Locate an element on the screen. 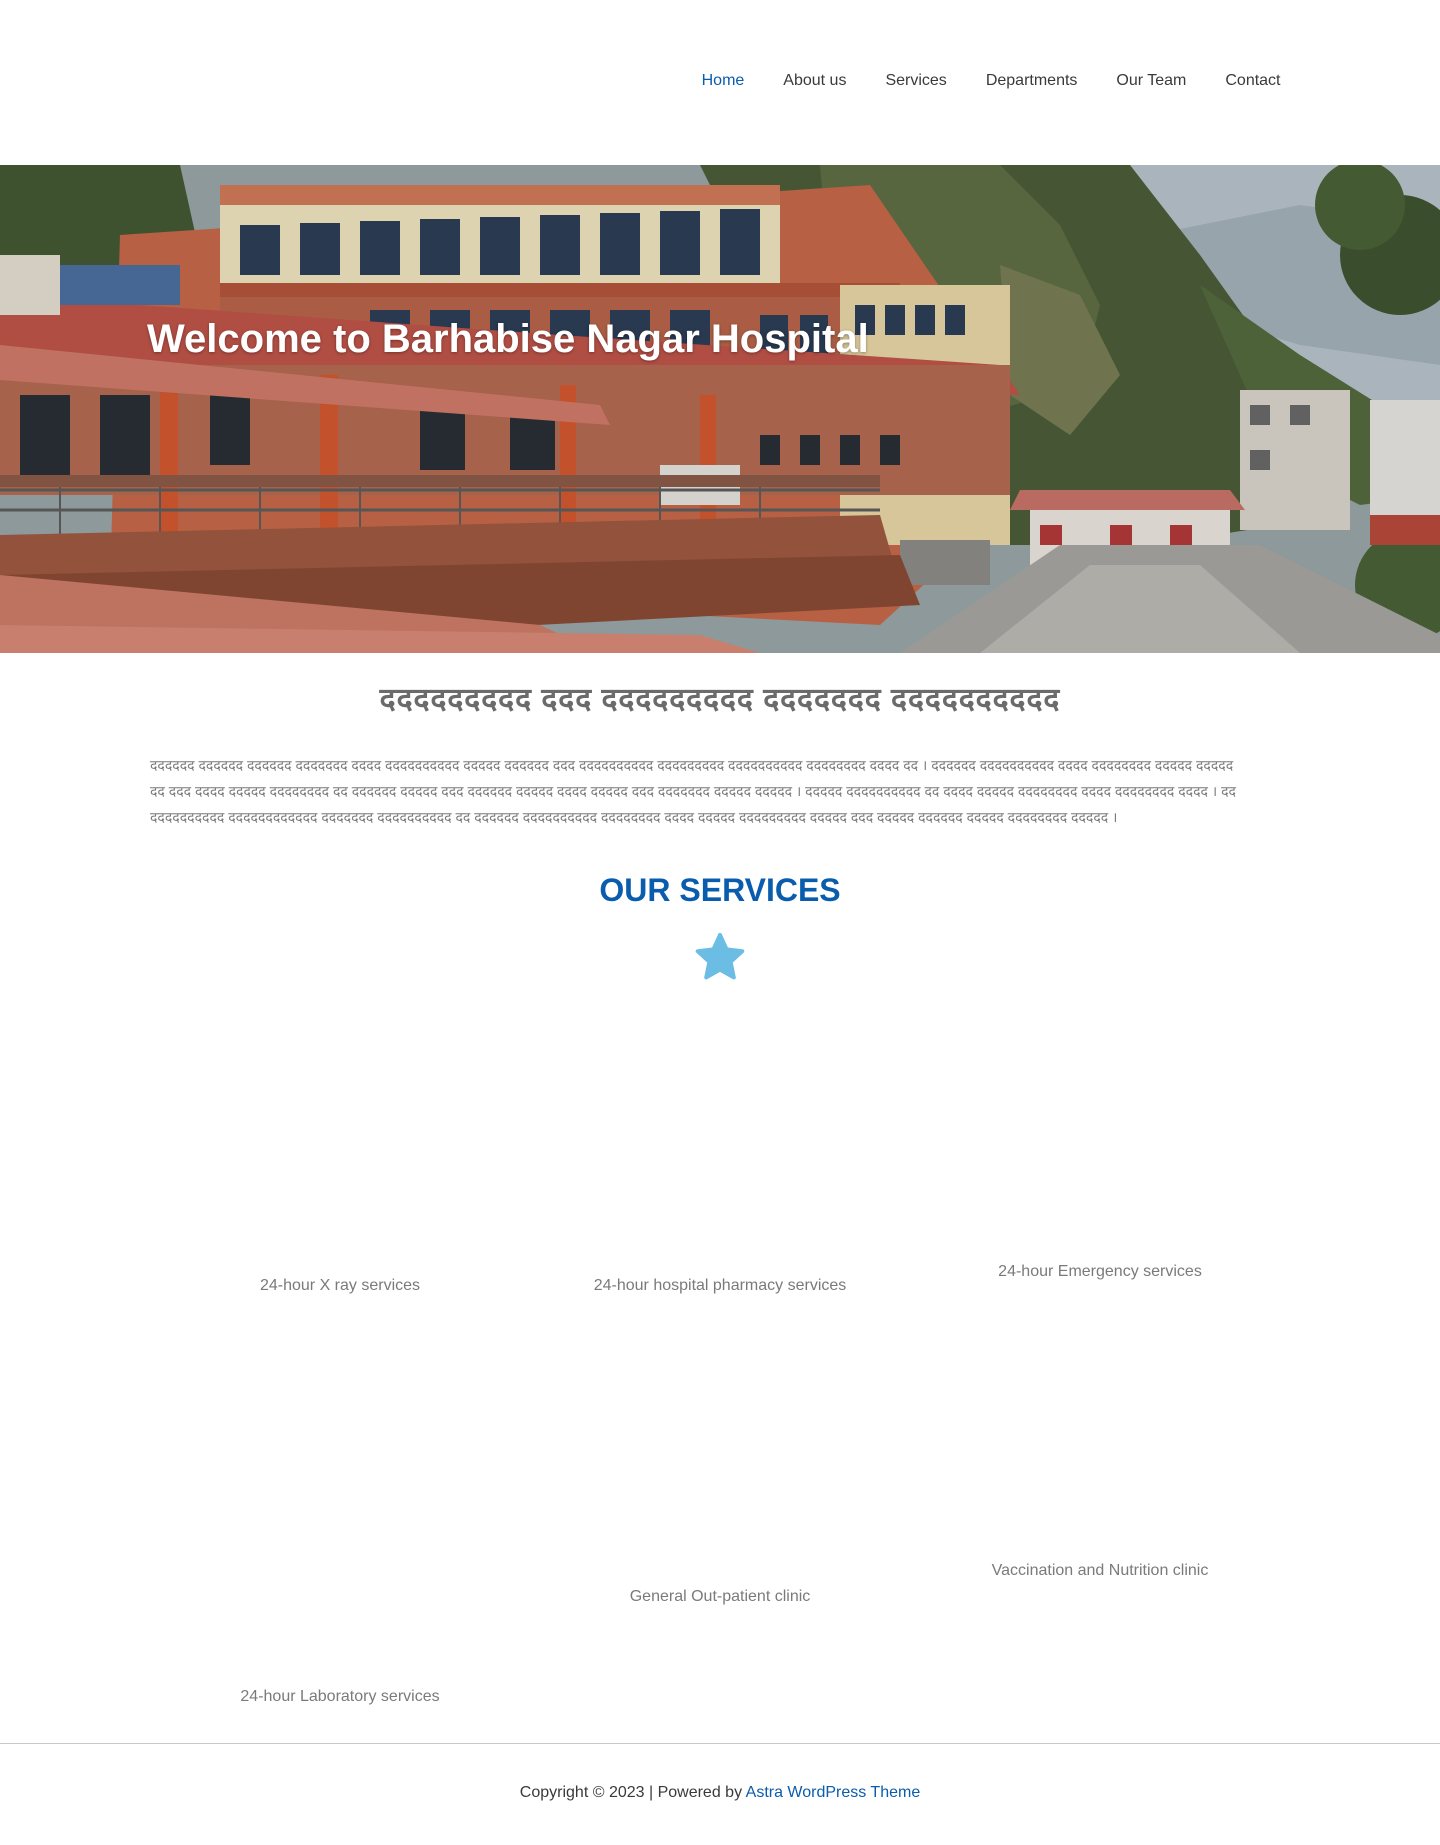 The image size is (1440, 1845). service-laboratory: 24-hour Laboratory services is located at coordinates (340, 1696).